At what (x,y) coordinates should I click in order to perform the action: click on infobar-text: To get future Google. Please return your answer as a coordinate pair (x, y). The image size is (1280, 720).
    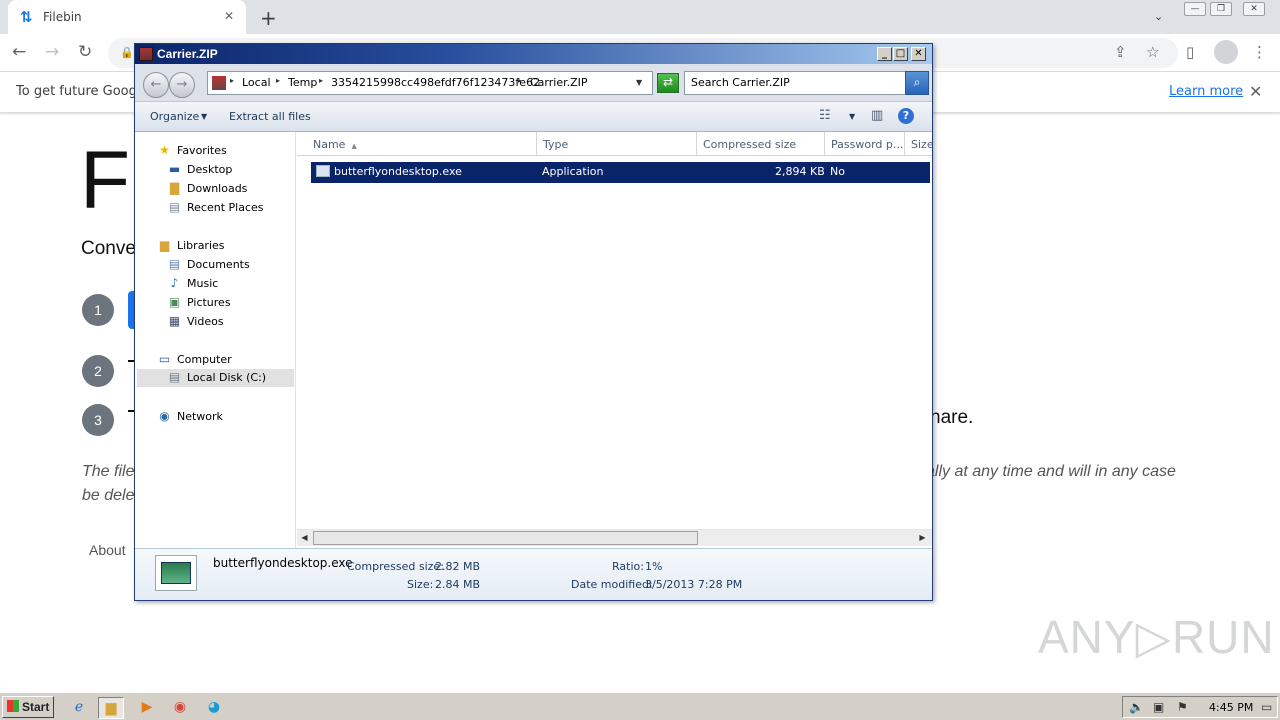
    Looking at the image, I should click on (82, 91).